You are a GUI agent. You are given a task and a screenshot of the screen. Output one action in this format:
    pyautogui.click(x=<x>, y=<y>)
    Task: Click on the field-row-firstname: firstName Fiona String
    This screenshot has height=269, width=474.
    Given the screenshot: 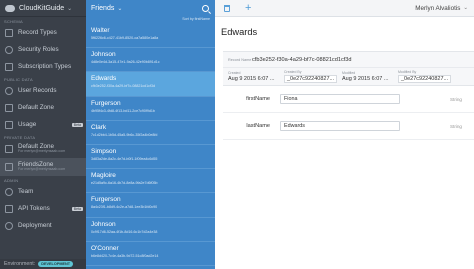 What is the action you would take?
    pyautogui.click(x=348, y=99)
    